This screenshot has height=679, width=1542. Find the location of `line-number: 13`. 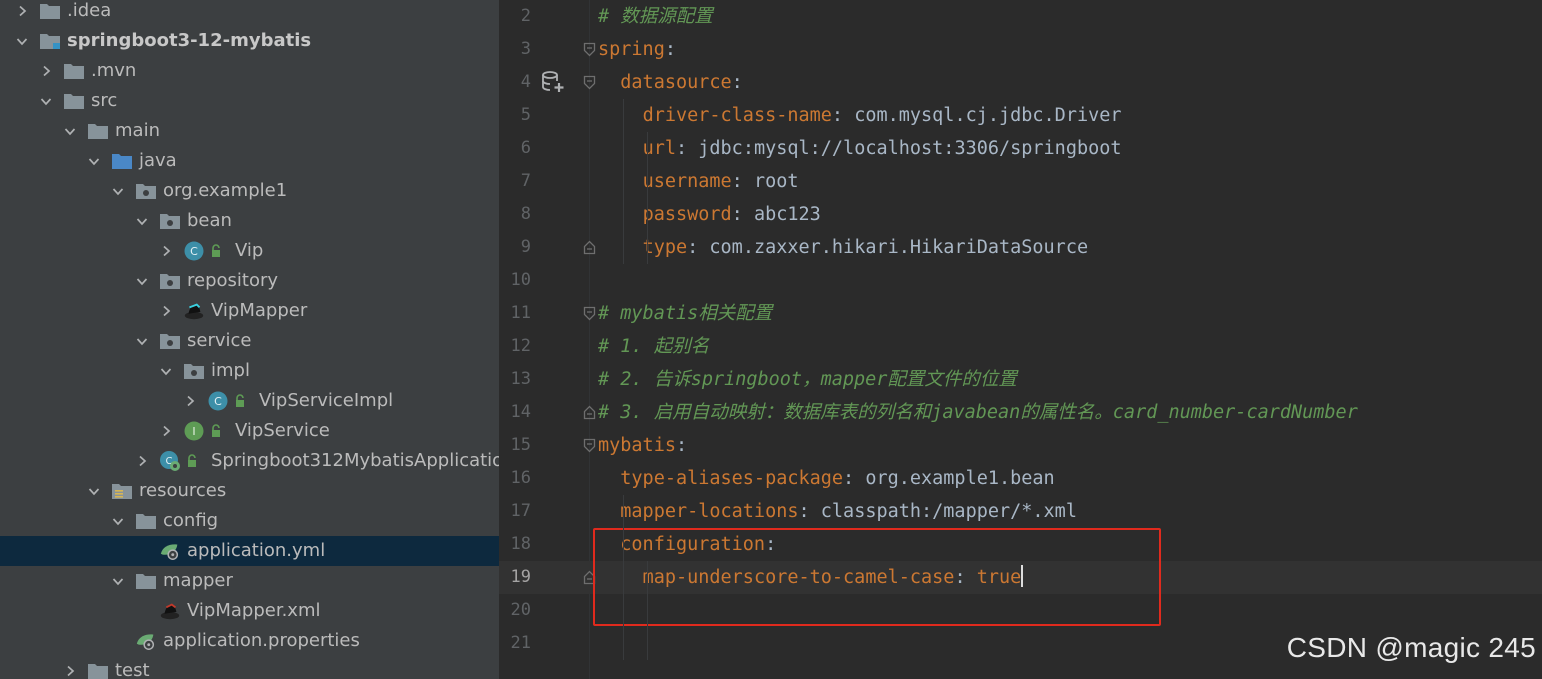

line-number: 13 is located at coordinates (520, 379).